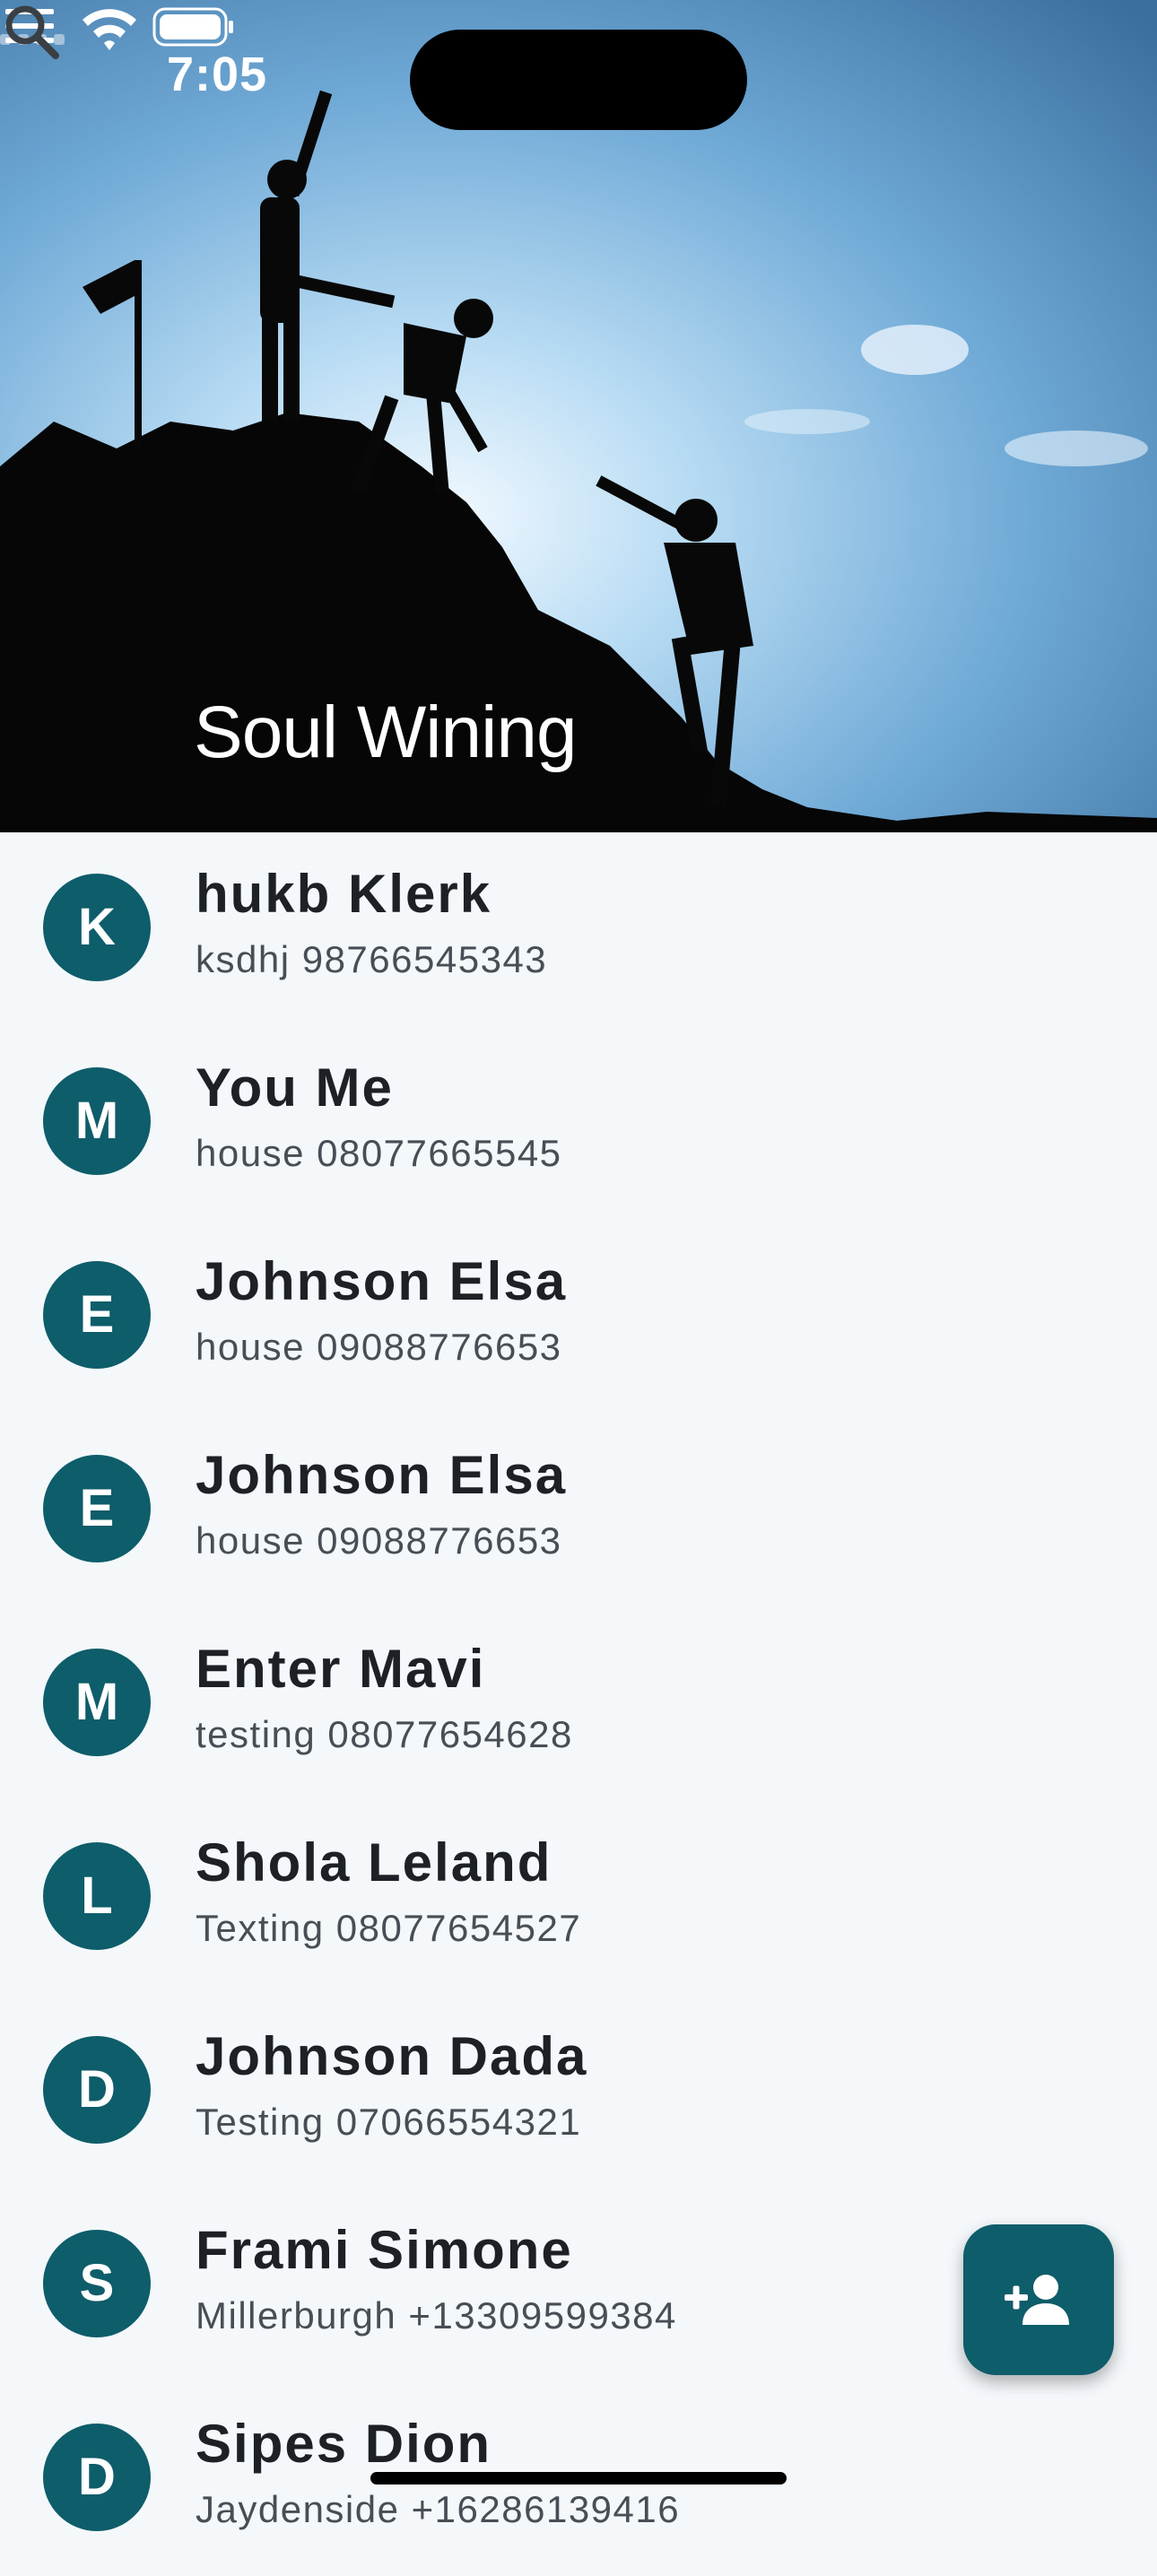  Describe the element at coordinates (578, 929) in the screenshot. I see `list-item: K hukb Klerk ksdhj 98766545343` at that location.